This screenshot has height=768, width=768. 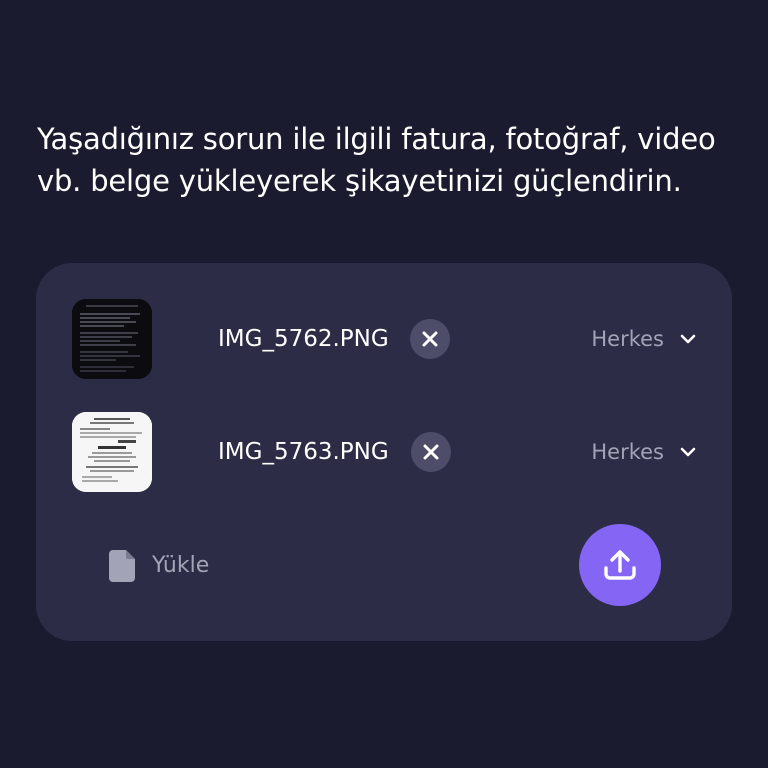 I want to click on upload-icon, so click(x=620, y=565).